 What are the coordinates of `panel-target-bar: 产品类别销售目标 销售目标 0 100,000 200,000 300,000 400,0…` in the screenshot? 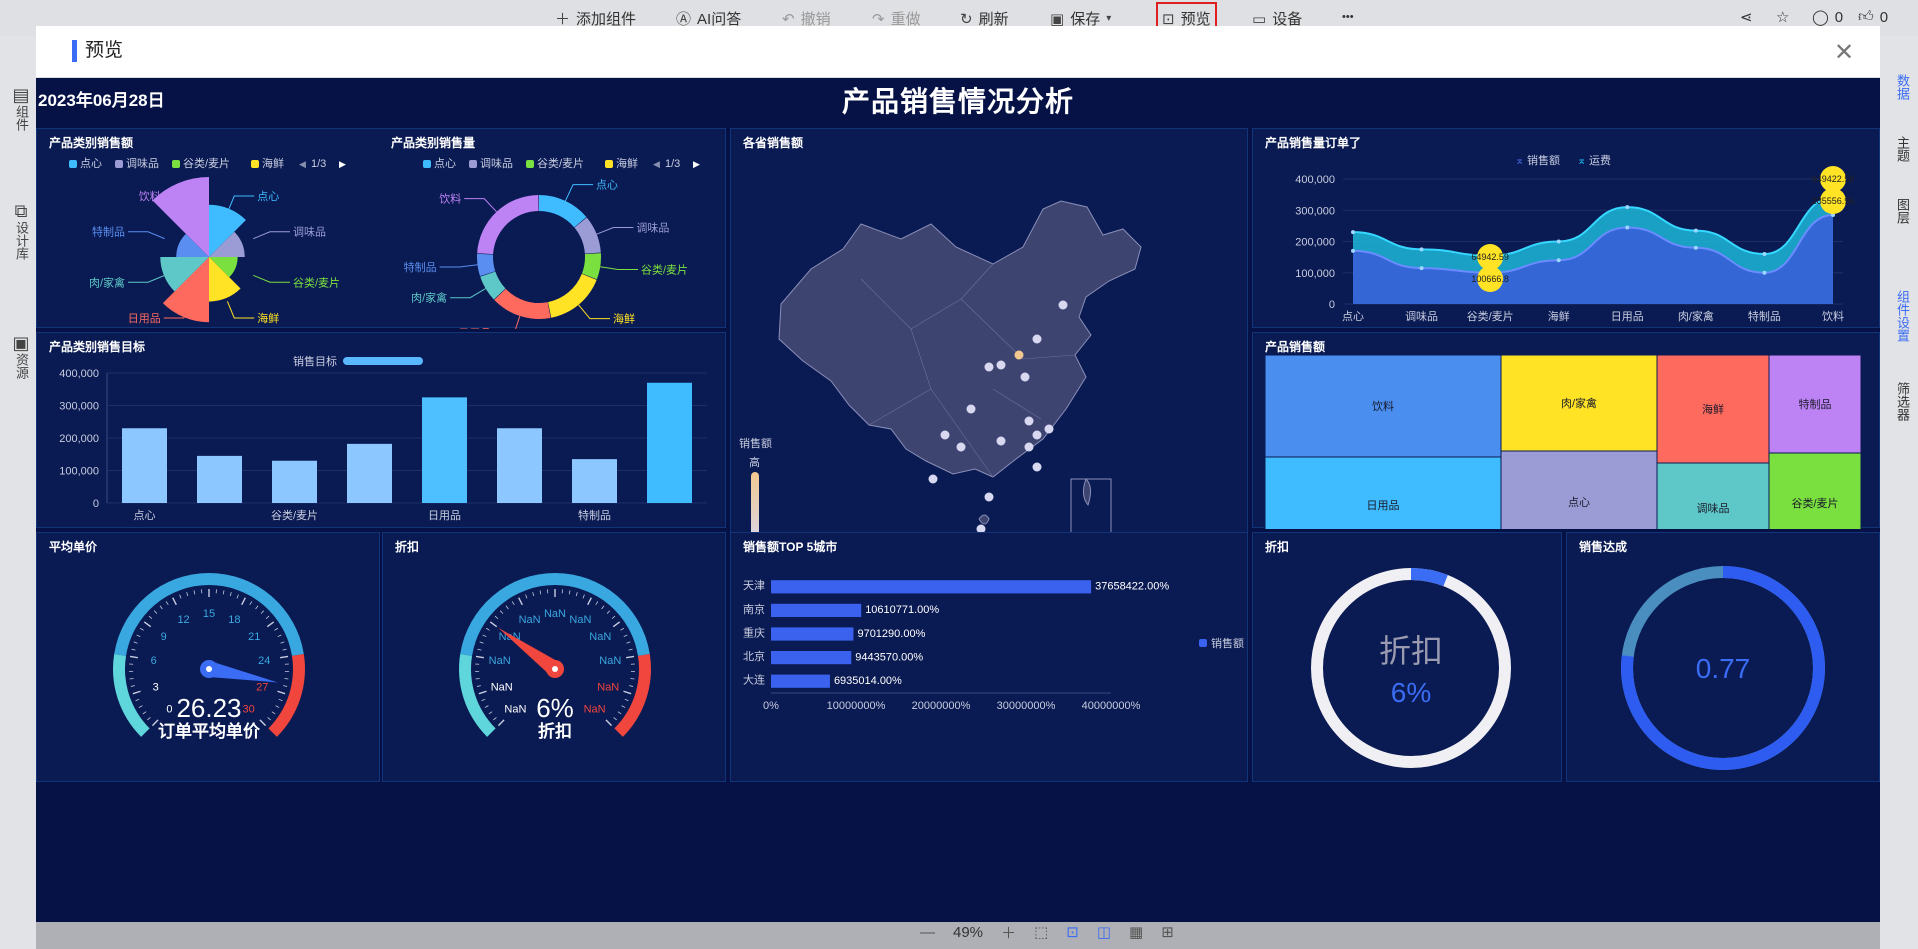 It's located at (381, 430).